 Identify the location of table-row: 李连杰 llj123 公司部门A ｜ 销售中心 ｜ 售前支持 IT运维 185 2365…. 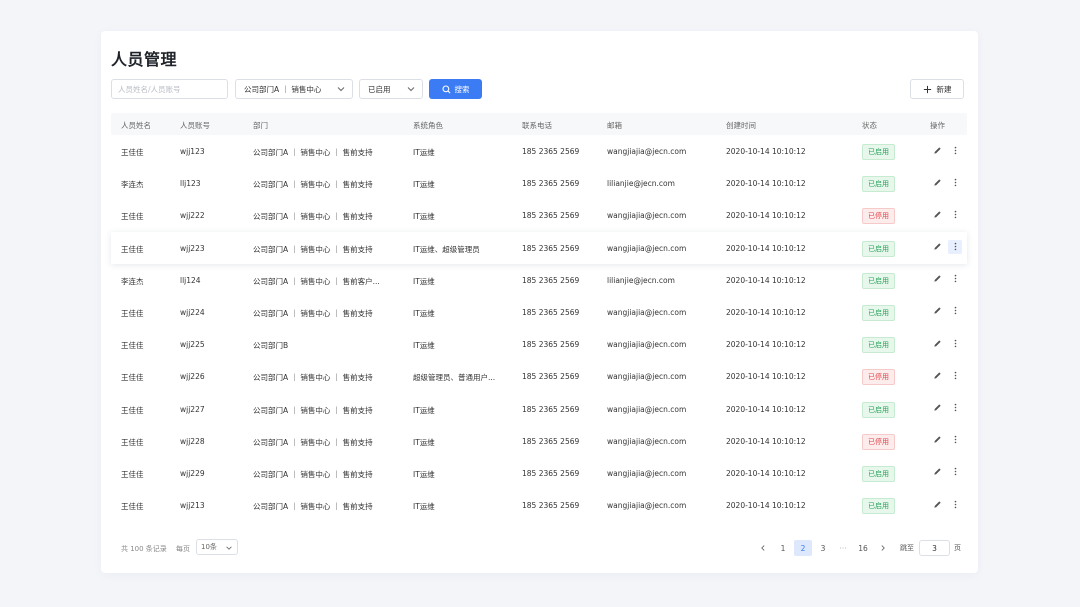
(539, 183).